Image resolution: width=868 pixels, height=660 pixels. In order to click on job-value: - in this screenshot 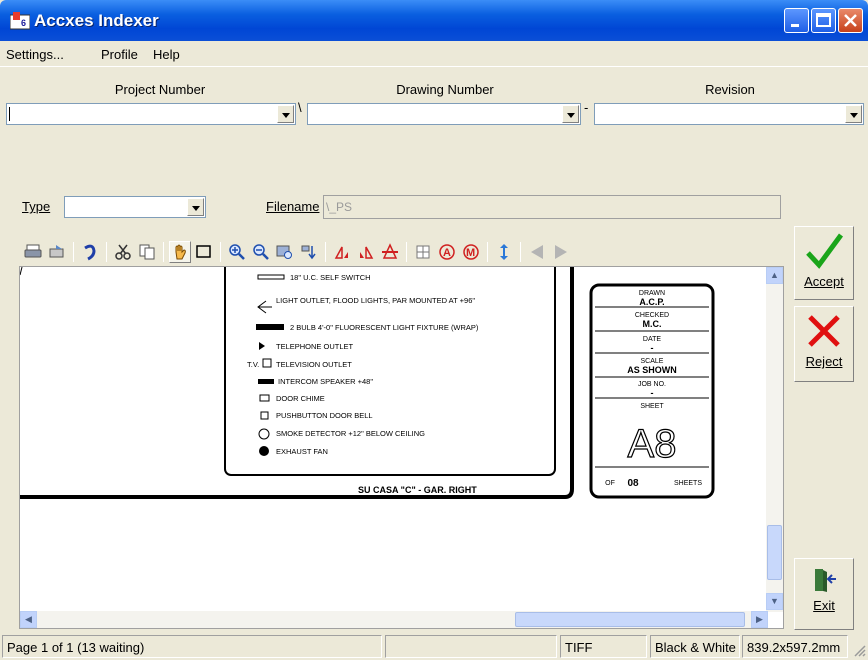, I will do `click(652, 393)`.